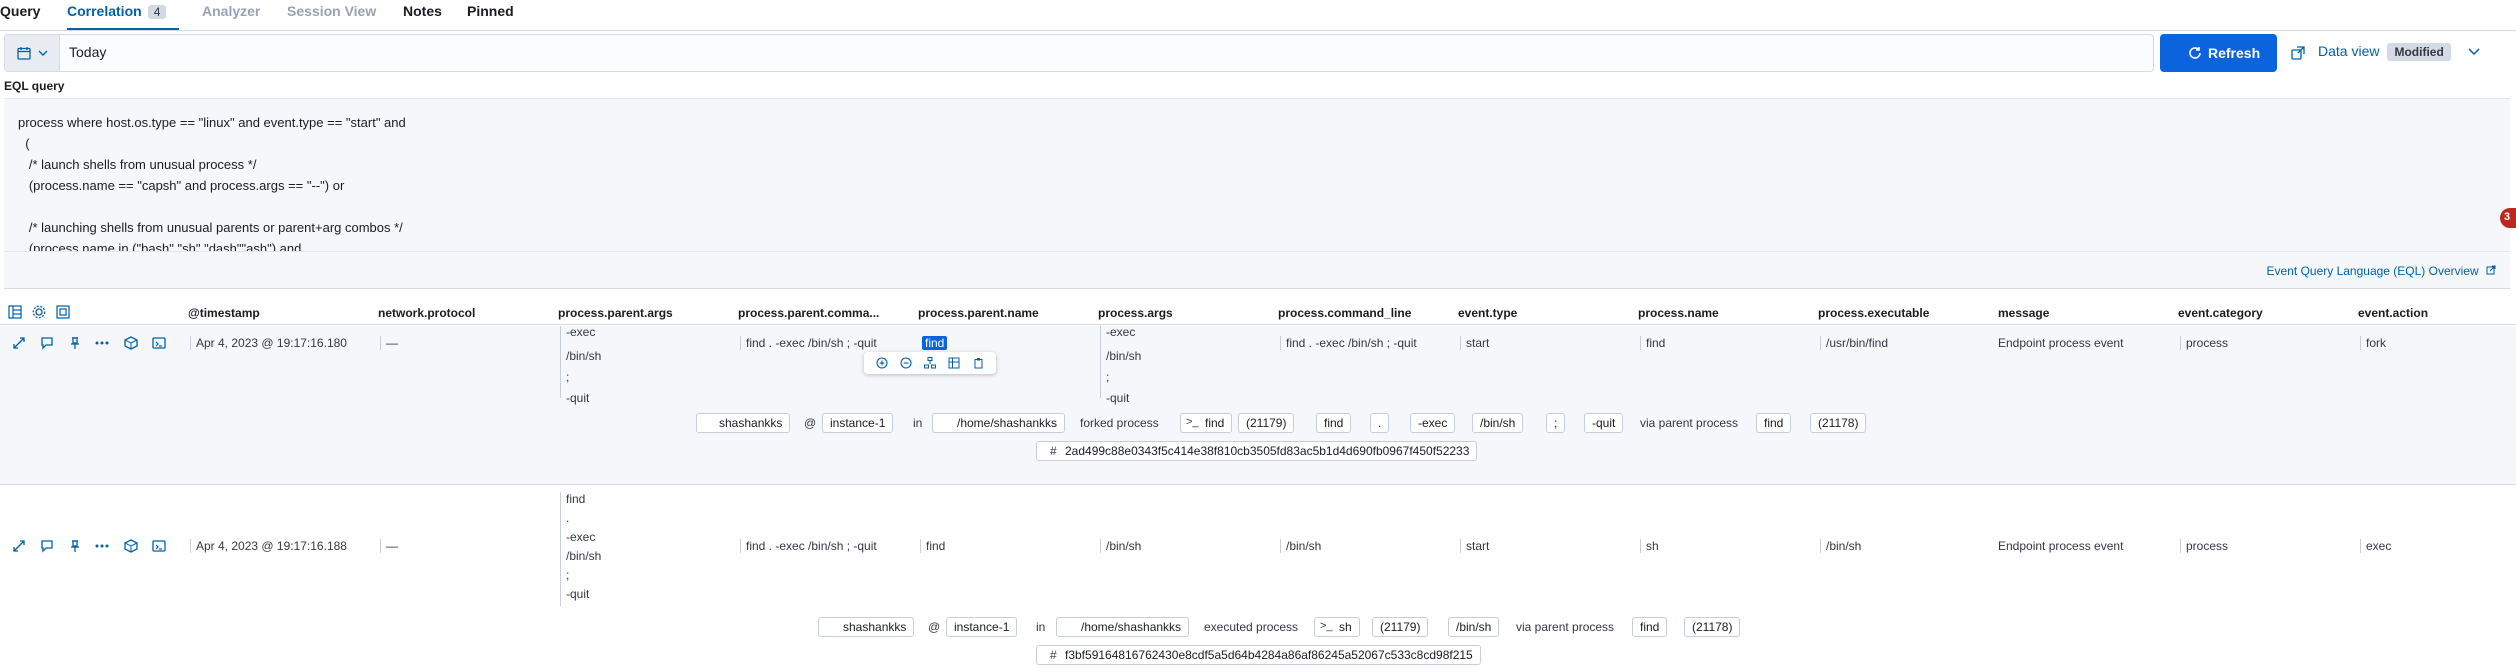 The width and height of the screenshot is (2516, 671). Describe the element at coordinates (934, 627) in the screenshot. I see `at-text: @` at that location.